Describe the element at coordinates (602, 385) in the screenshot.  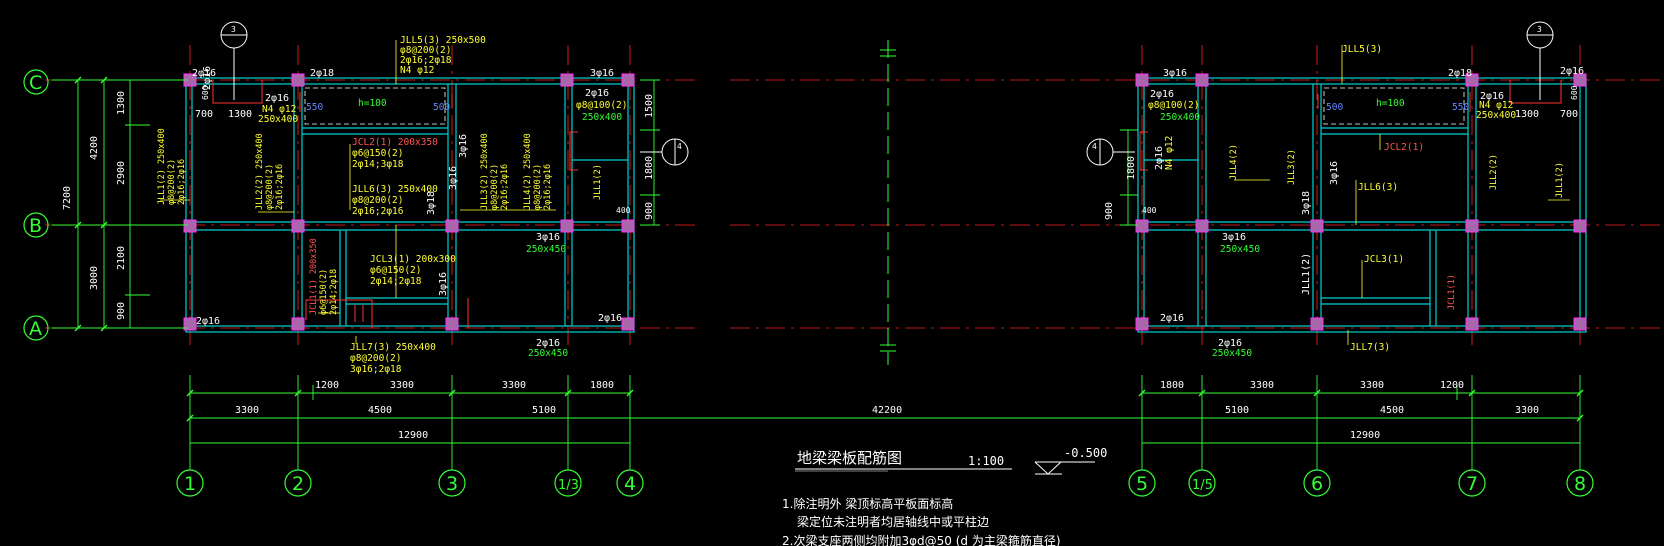
I see `dim-b1-1800: 1800` at that location.